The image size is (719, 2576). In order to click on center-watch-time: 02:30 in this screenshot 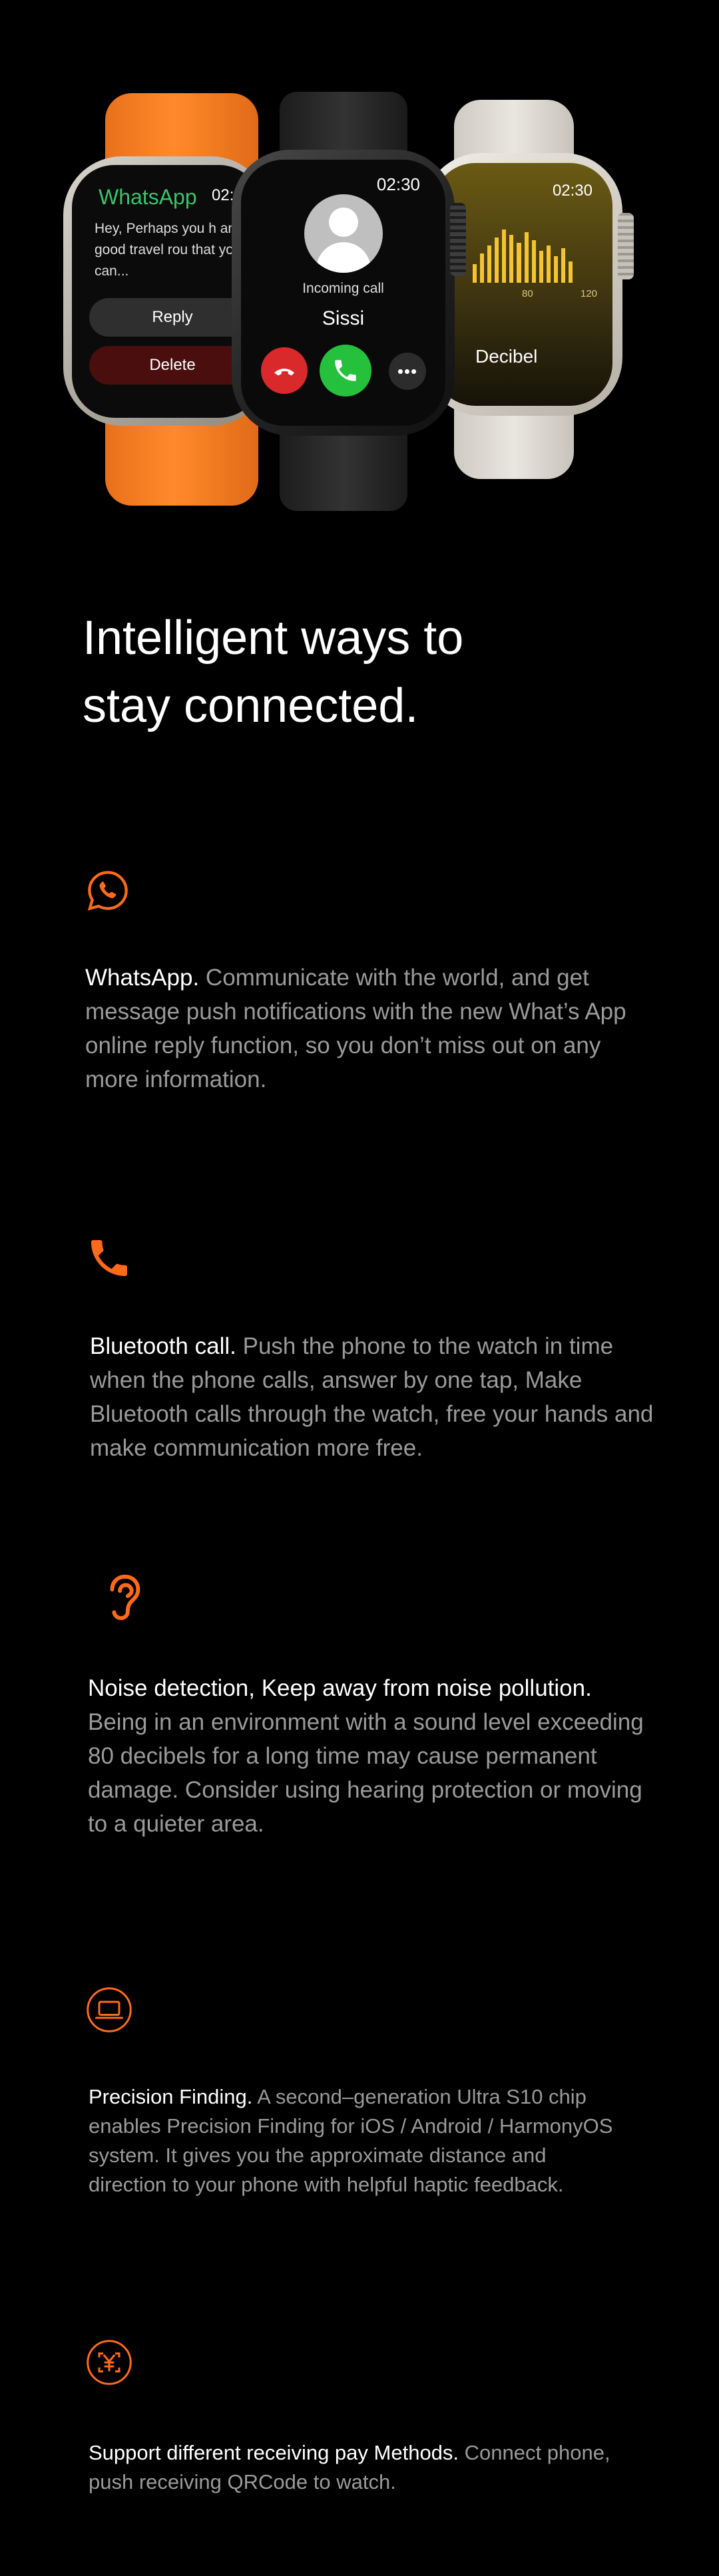, I will do `click(398, 184)`.